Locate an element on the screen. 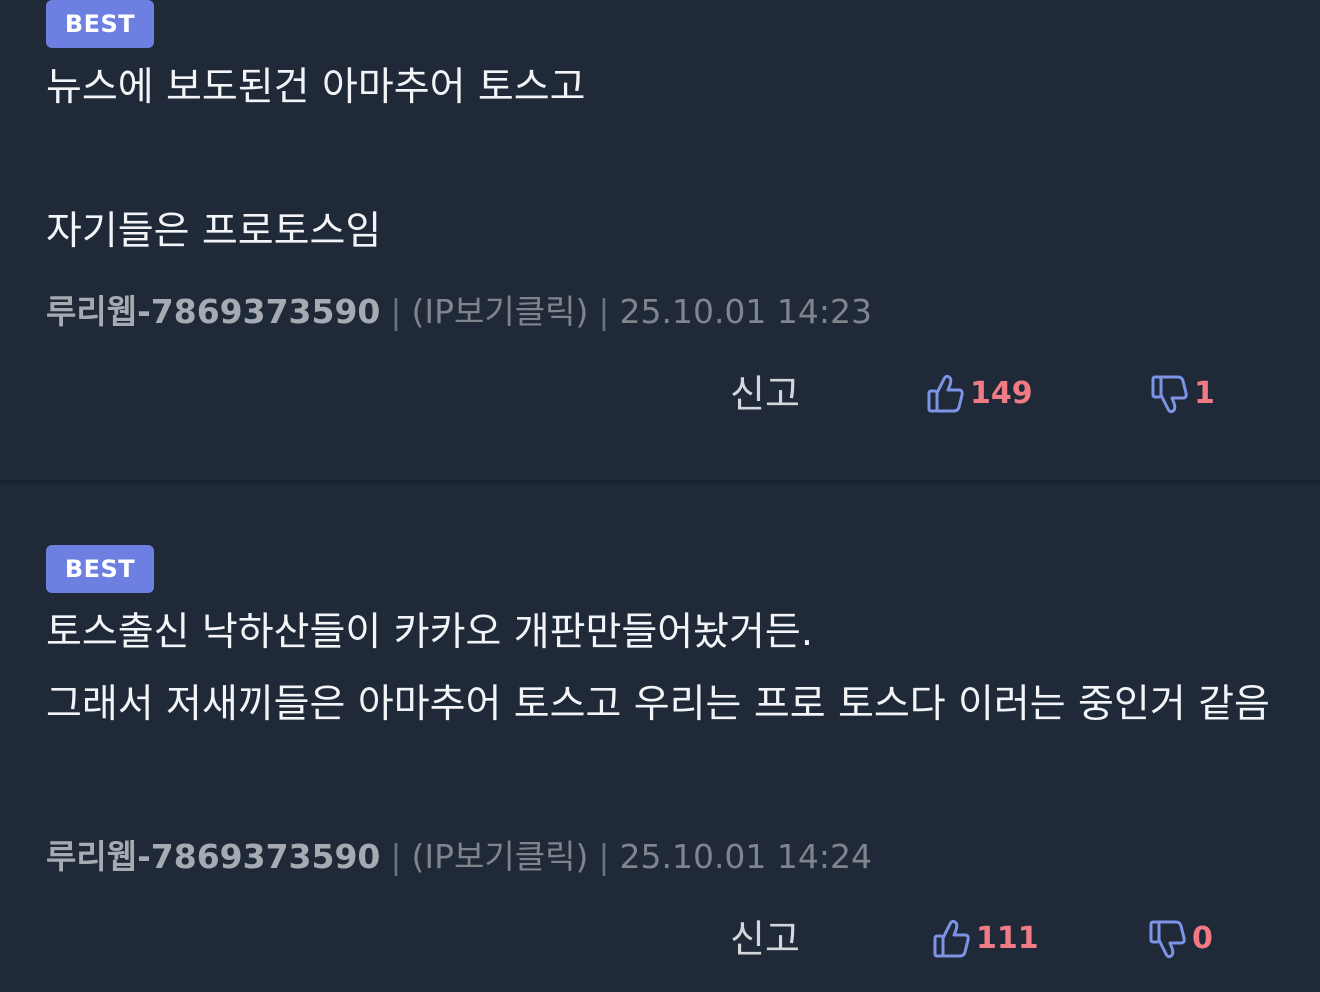 Image resolution: width=1320 pixels, height=992 pixels. like-button: 149 is located at coordinates (979, 394).